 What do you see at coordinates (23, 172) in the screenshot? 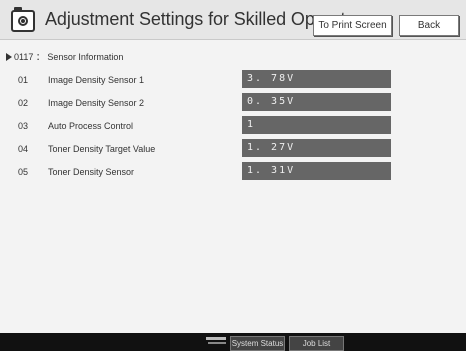
I see `row-number: 05` at bounding box center [23, 172].